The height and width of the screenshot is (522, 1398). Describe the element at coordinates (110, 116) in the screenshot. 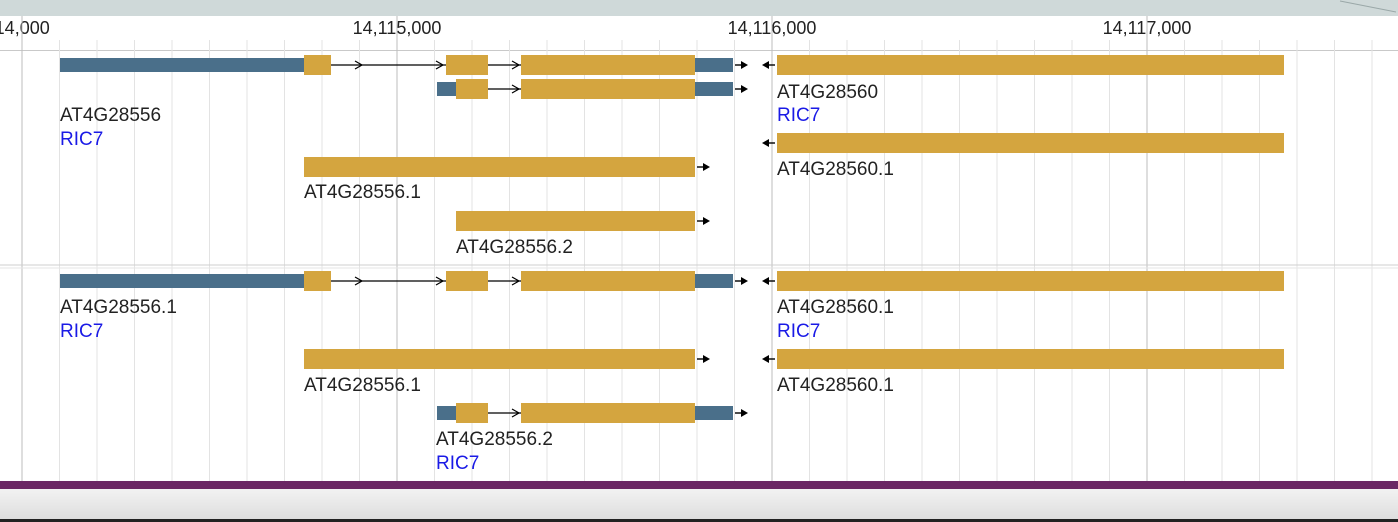

I see `feature-label: AT4G28556` at that location.